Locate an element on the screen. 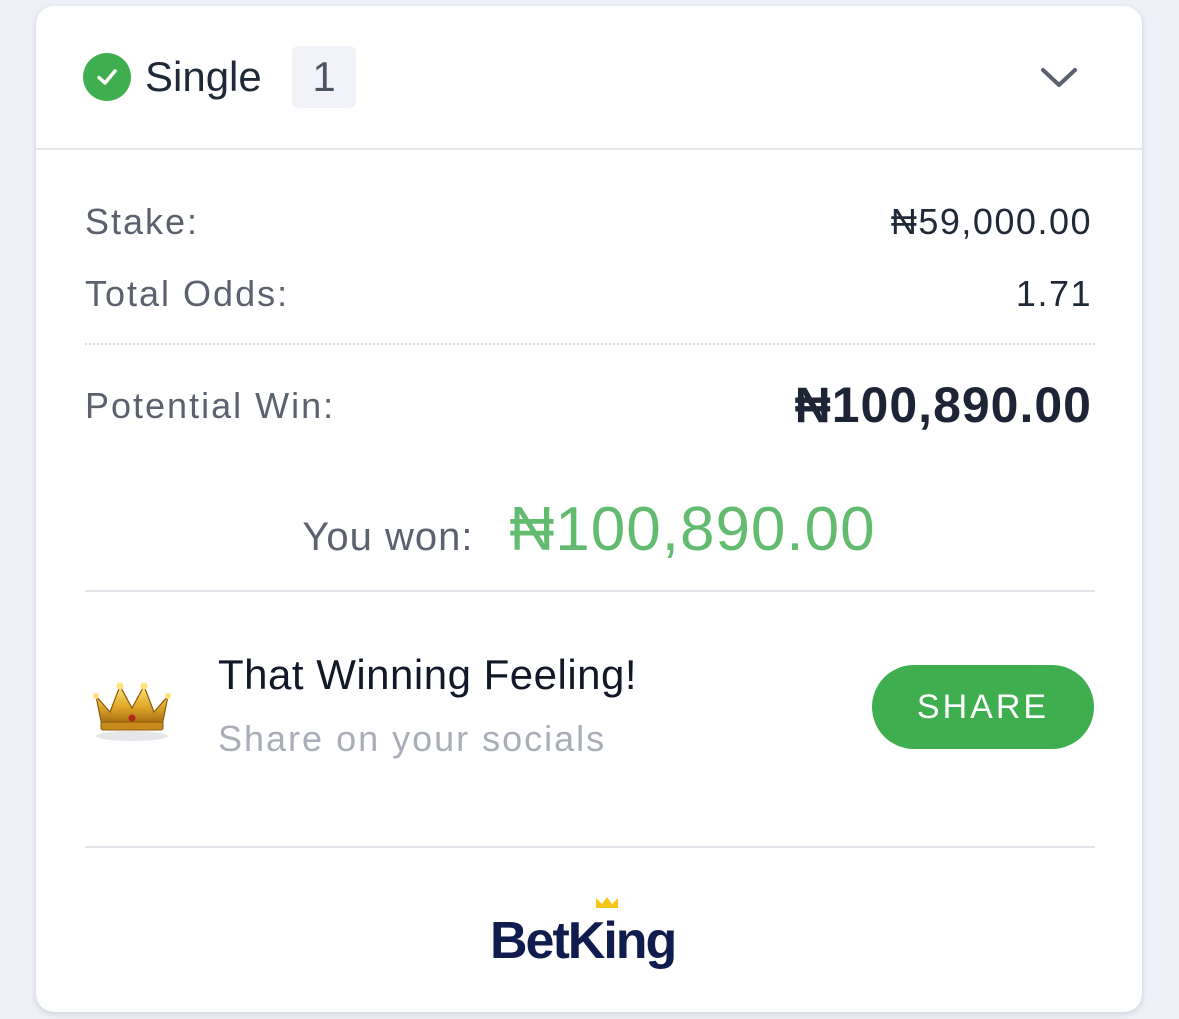 This screenshot has height=1019, width=1179. won-amount: ₦100,890.00 is located at coordinates (692, 529).